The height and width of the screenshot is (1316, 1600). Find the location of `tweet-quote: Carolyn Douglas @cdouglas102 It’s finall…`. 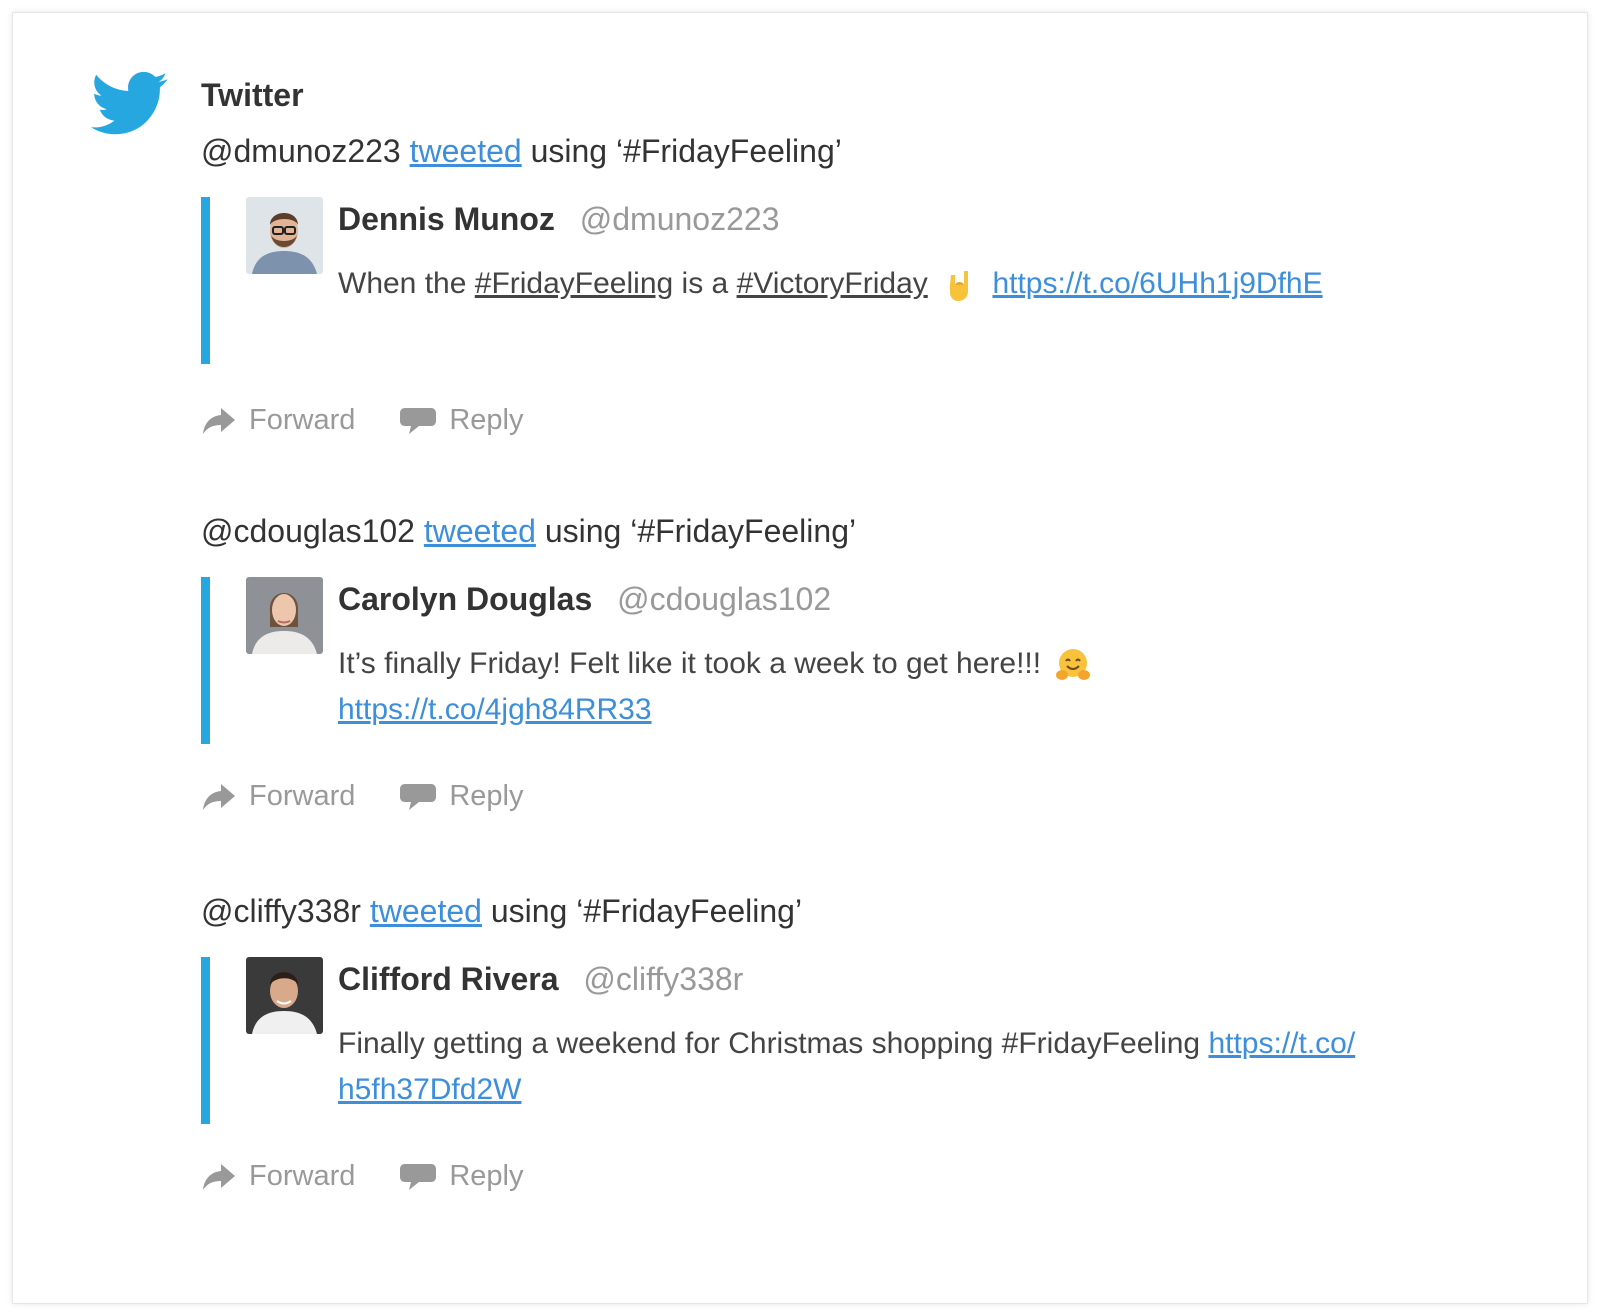

tweet-quote: Carolyn Douglas @cdouglas102 It’s finall… is located at coordinates (861, 660).